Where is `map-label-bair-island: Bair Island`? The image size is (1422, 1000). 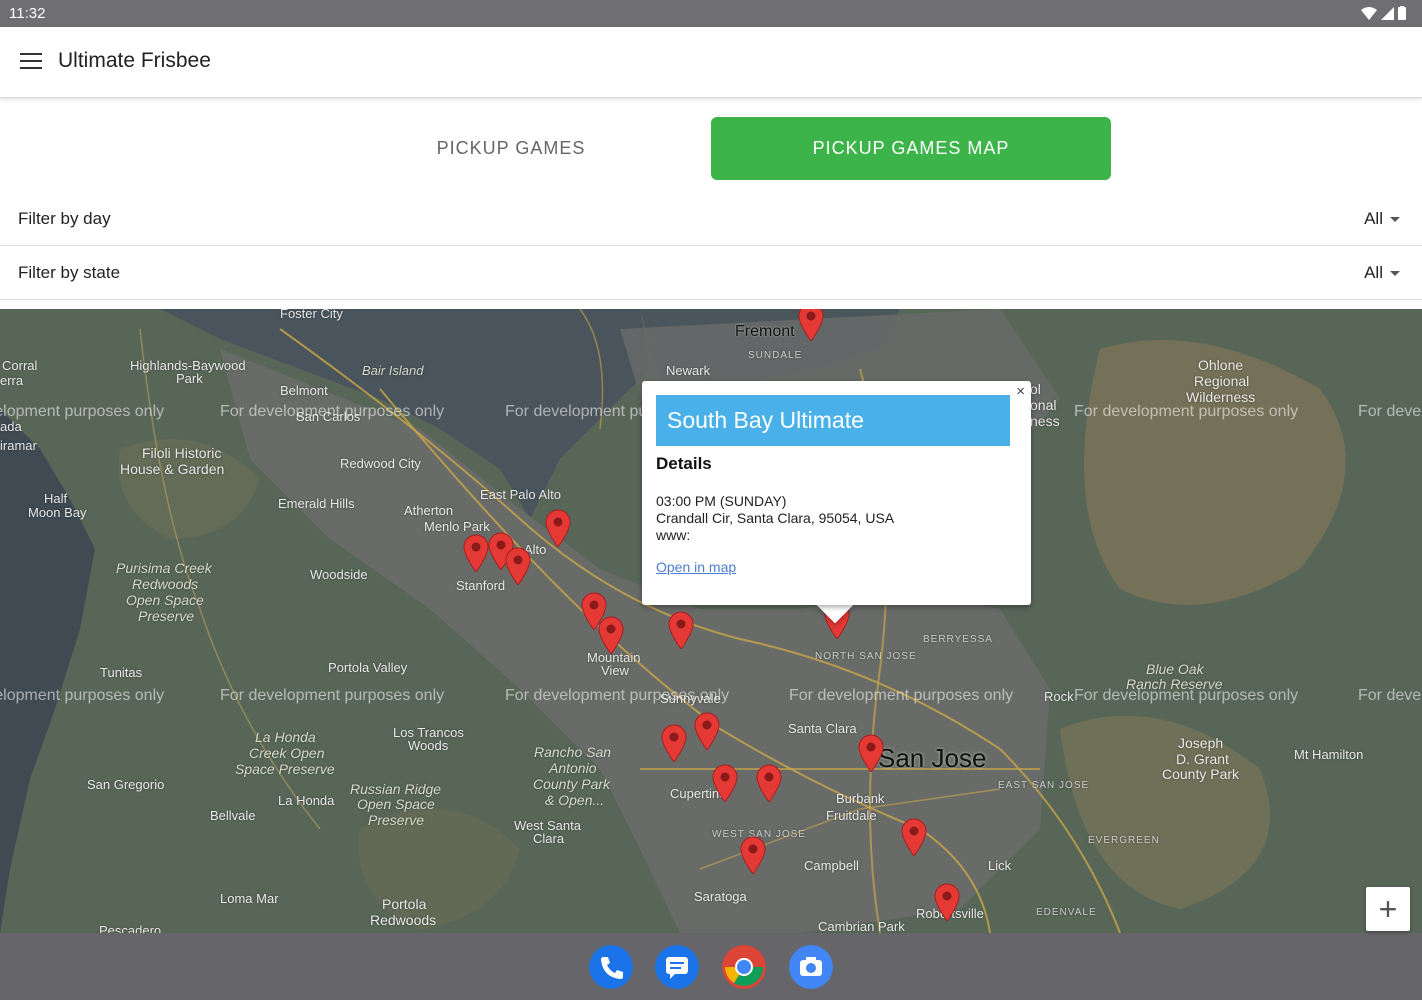 map-label-bair-island: Bair Island is located at coordinates (393, 370).